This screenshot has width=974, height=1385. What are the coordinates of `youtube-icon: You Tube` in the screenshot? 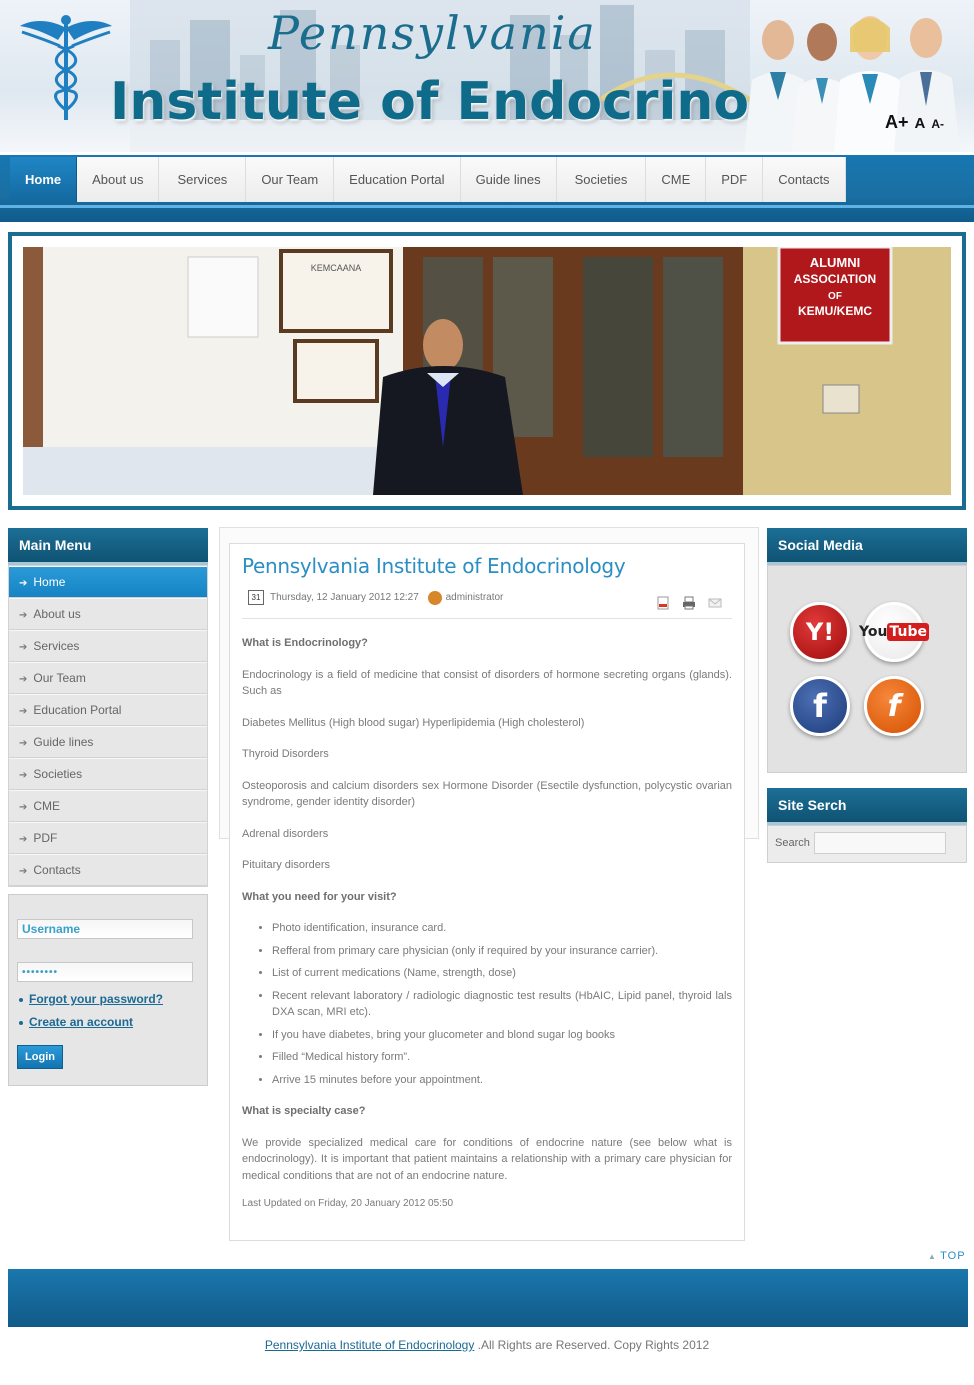 It's located at (894, 632).